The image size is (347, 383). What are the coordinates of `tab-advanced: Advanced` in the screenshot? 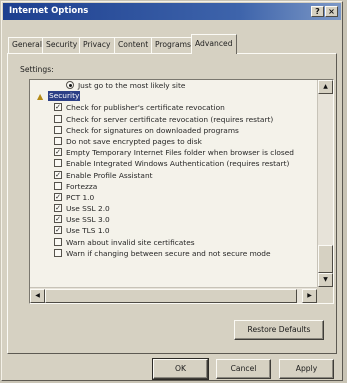 It's located at (214, 44).